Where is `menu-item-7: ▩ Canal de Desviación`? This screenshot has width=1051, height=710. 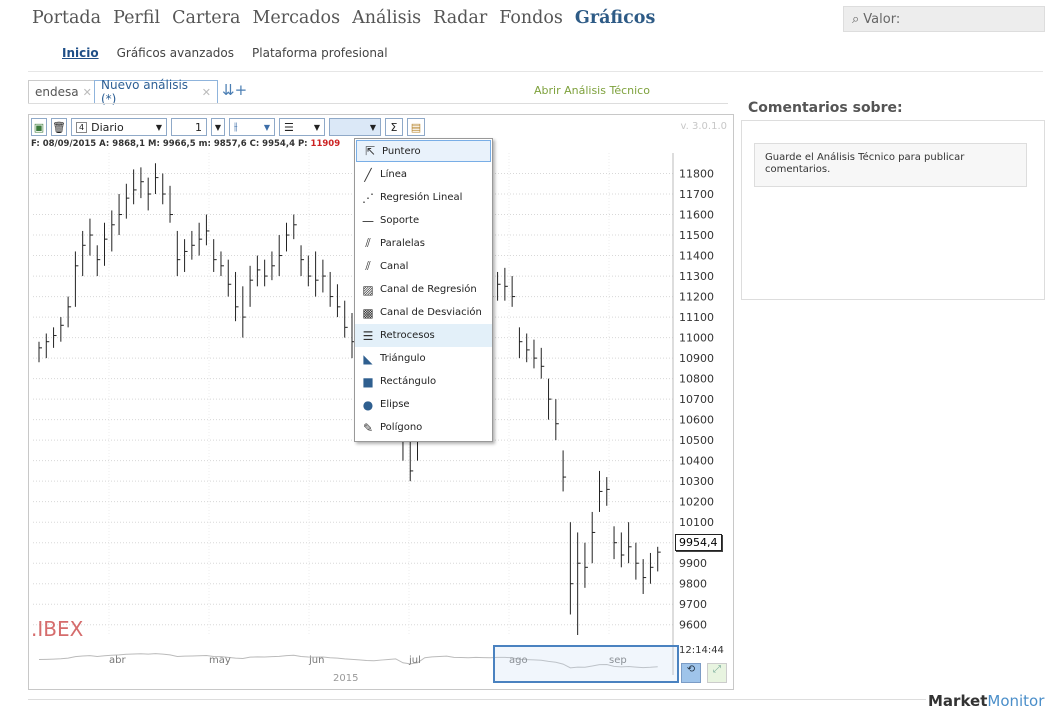 menu-item-7: ▩ Canal de Desviación is located at coordinates (423, 312).